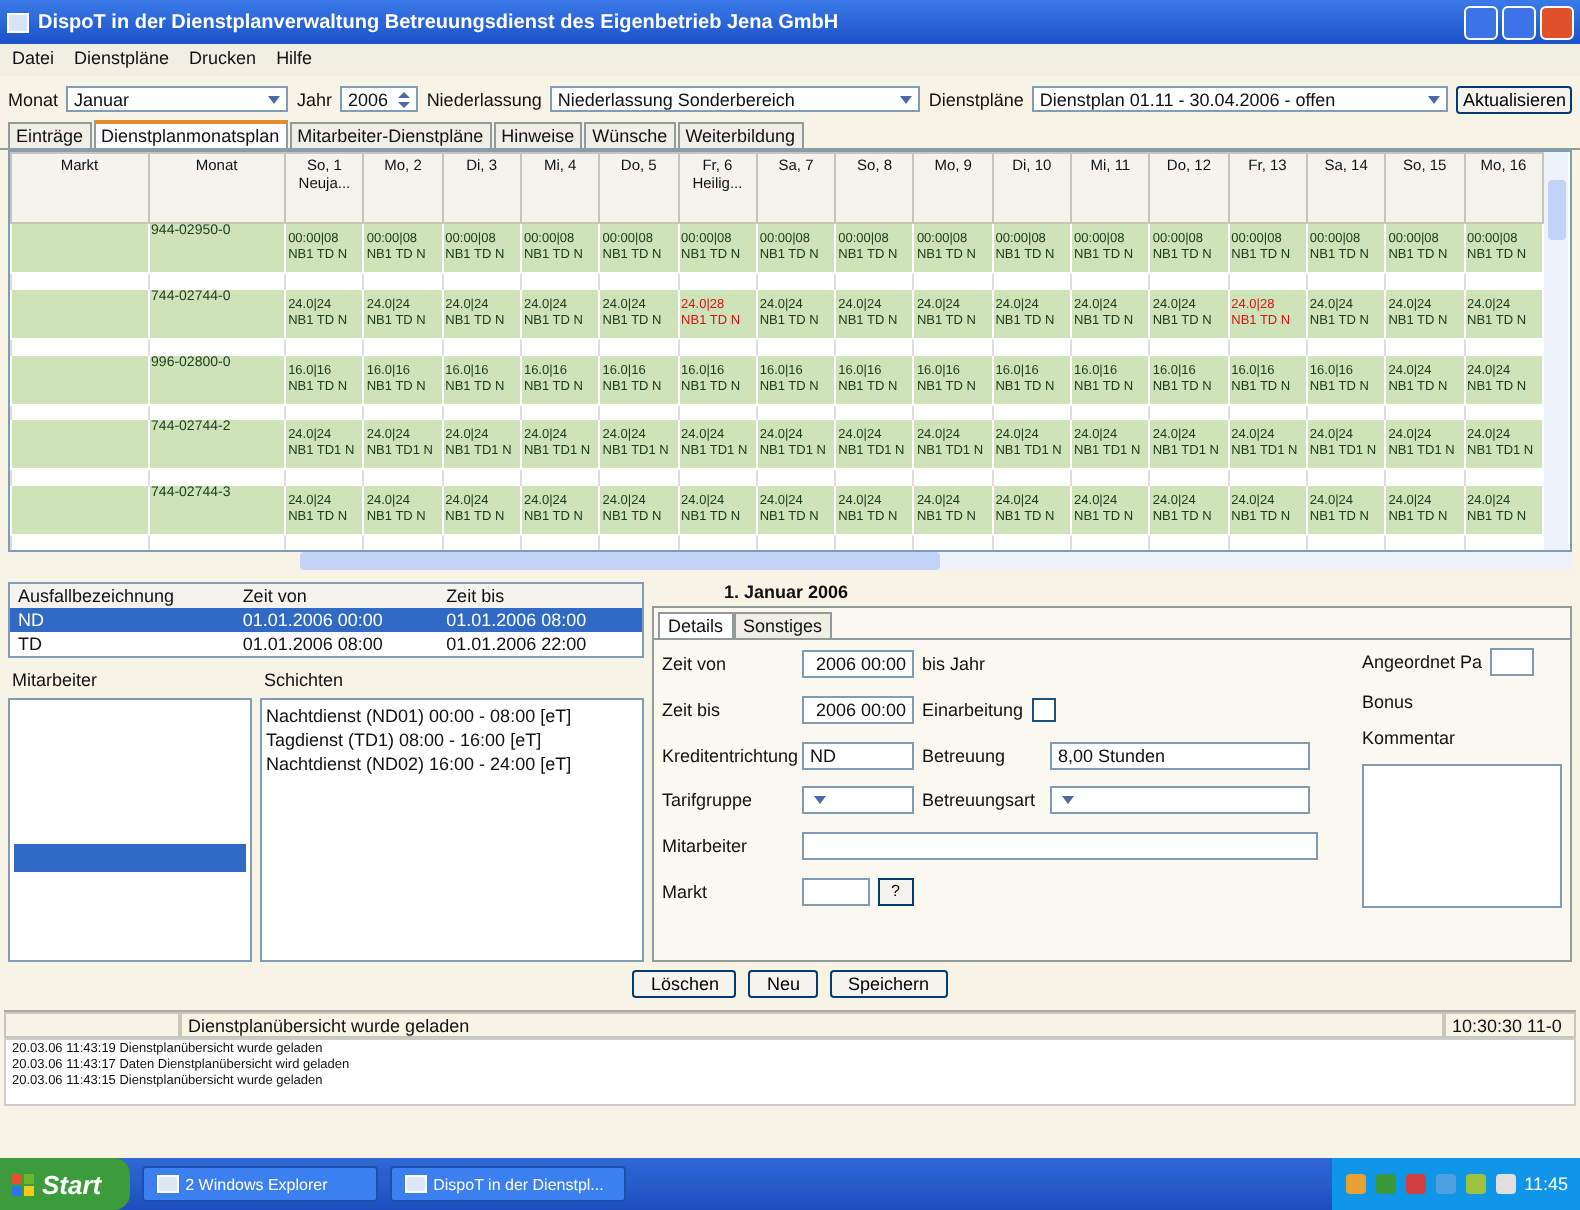  I want to click on menu-item: Drucken, so click(223, 60).